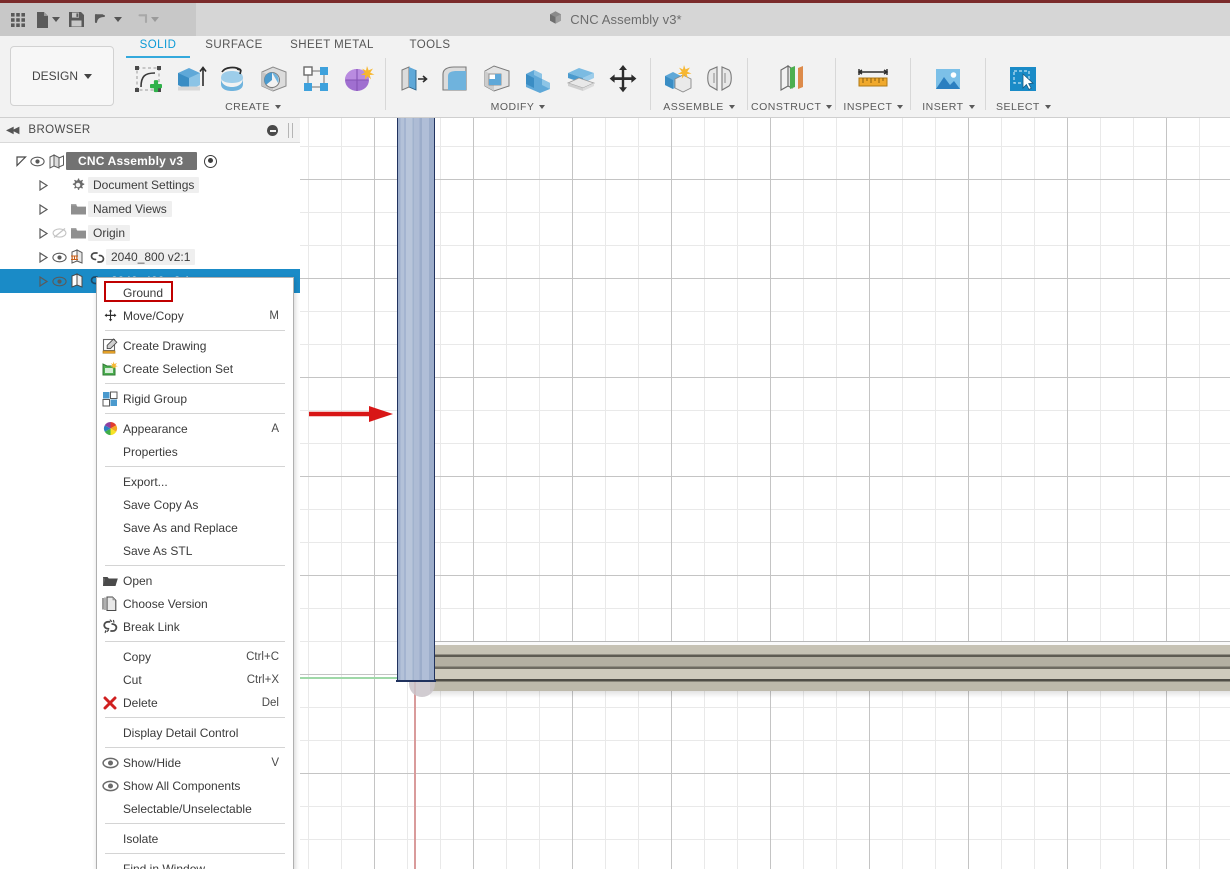  I want to click on undo-dropdown-caret, so click(118, 19).